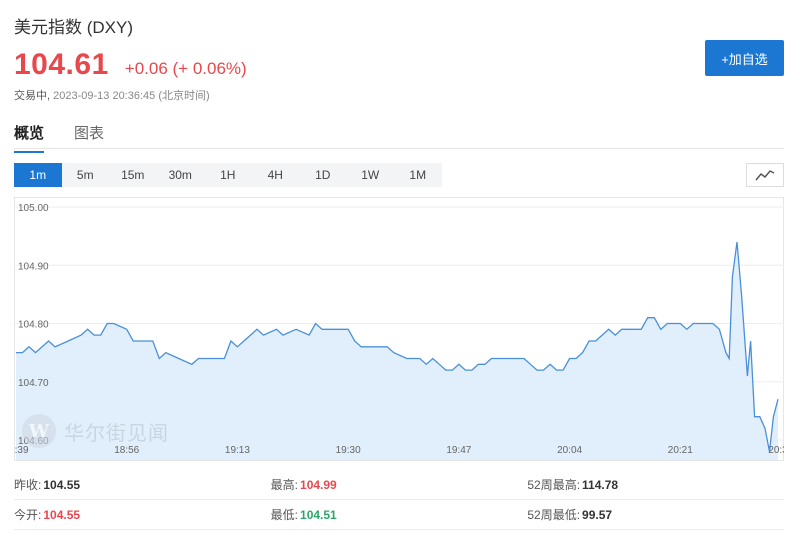 This screenshot has height=547, width=800. What do you see at coordinates (181, 175) in the screenshot?
I see `range-30m: 30m` at bounding box center [181, 175].